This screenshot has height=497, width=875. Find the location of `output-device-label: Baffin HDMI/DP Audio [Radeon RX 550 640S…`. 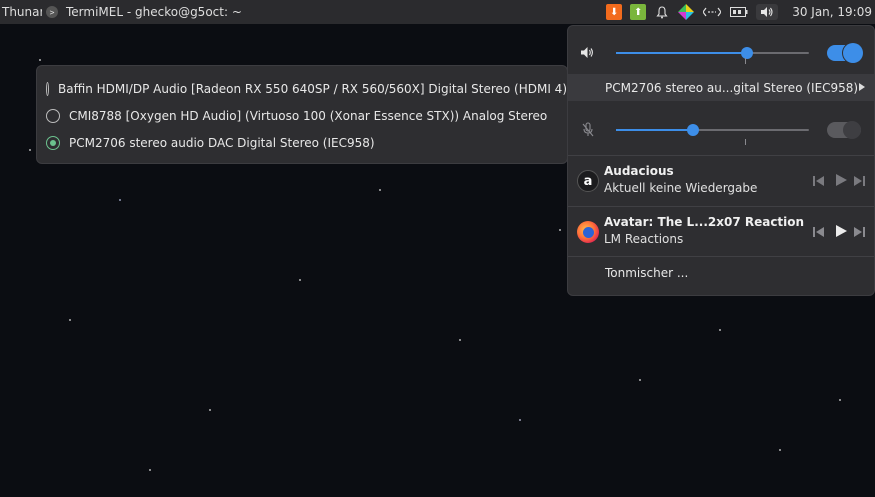

output-device-label: Baffin HDMI/DP Audio [Radeon RX 550 640S… is located at coordinates (312, 88).